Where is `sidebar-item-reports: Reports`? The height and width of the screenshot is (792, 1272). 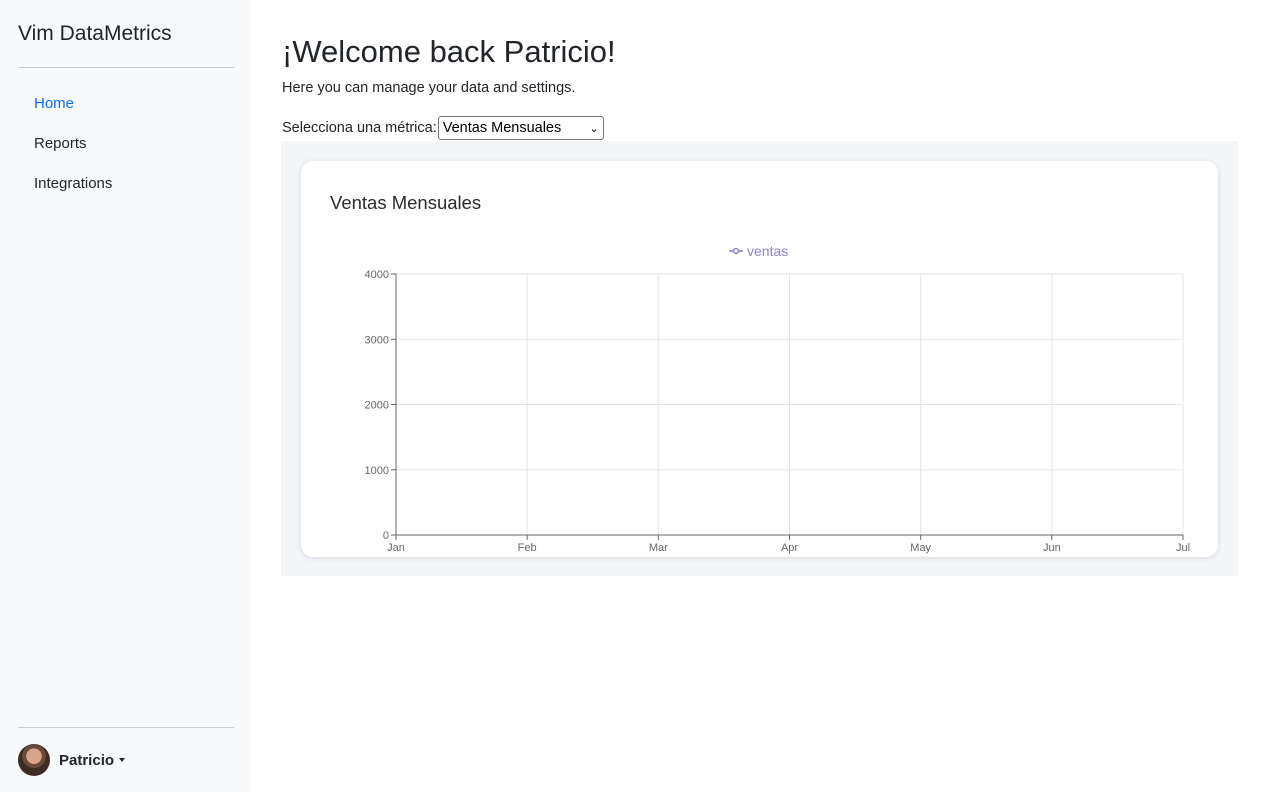 sidebar-item-reports: Reports is located at coordinates (126, 144).